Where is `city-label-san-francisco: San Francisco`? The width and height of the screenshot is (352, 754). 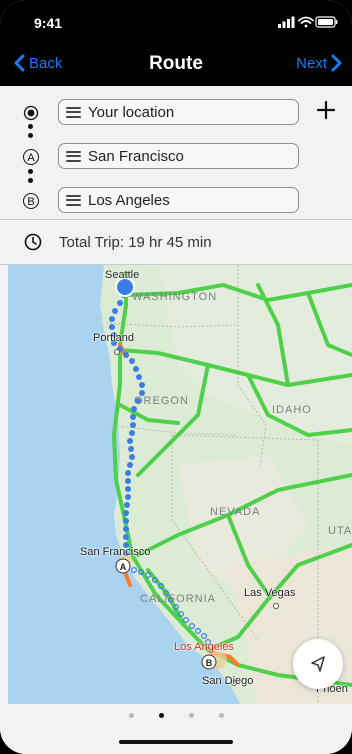
city-label-san-francisco: San Francisco is located at coordinates (115, 552).